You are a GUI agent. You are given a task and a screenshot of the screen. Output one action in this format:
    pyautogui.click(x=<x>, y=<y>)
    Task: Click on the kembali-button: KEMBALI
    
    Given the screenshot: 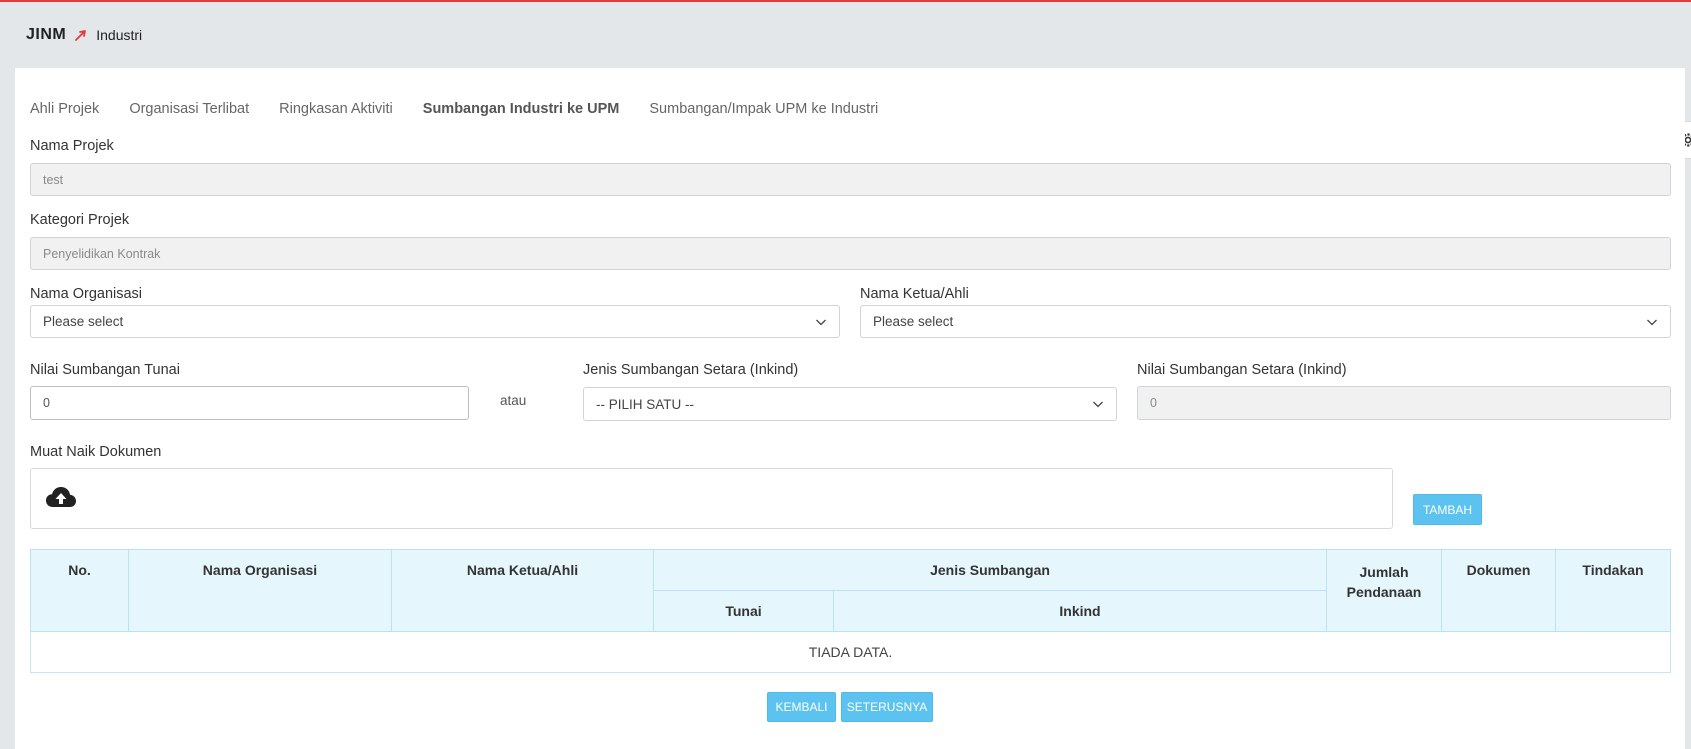 What is the action you would take?
    pyautogui.click(x=801, y=707)
    